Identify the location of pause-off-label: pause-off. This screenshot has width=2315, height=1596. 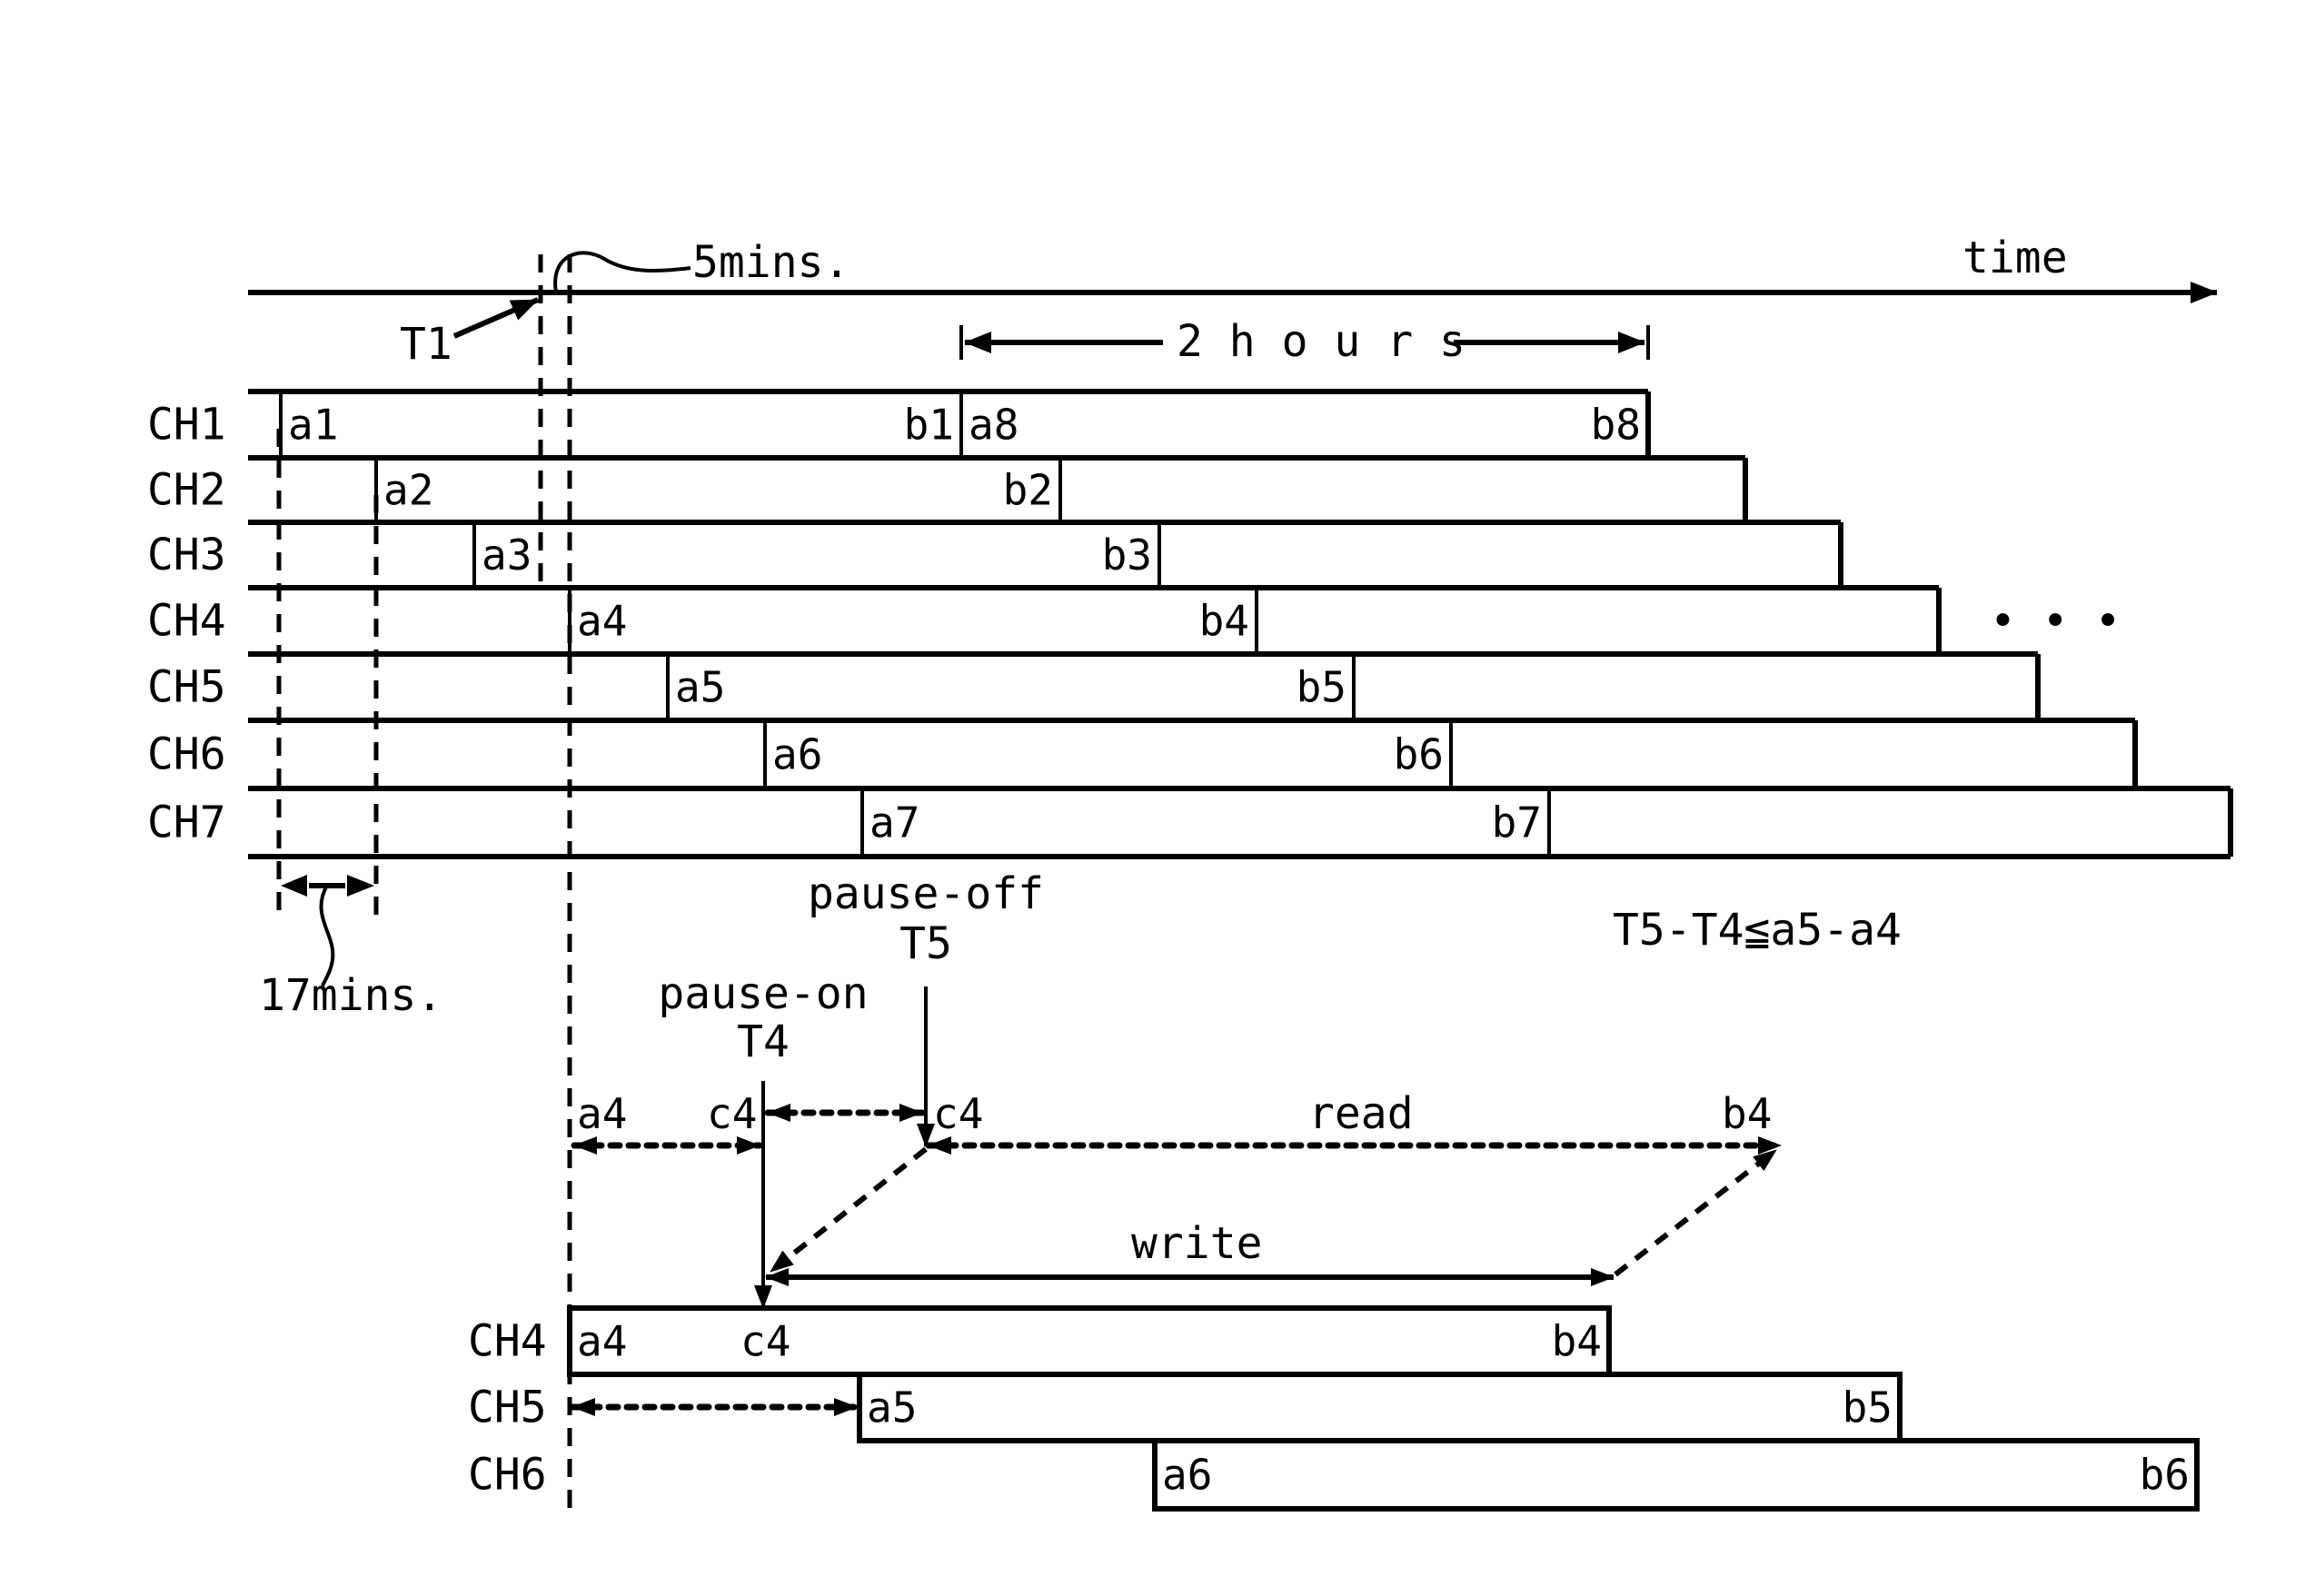
(926, 893).